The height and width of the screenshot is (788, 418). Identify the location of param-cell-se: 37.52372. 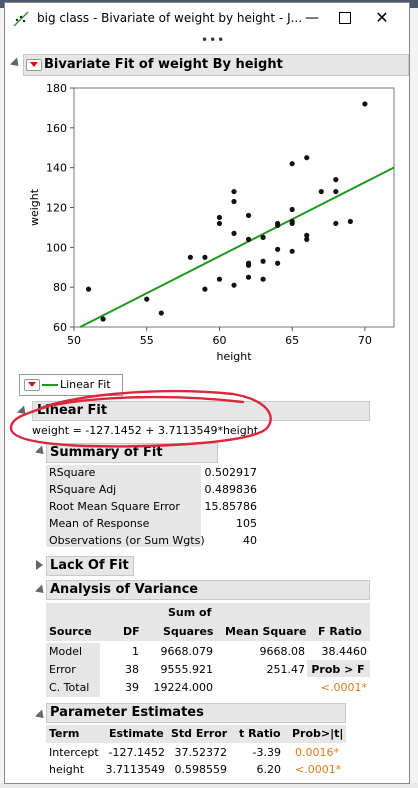
(201, 752).